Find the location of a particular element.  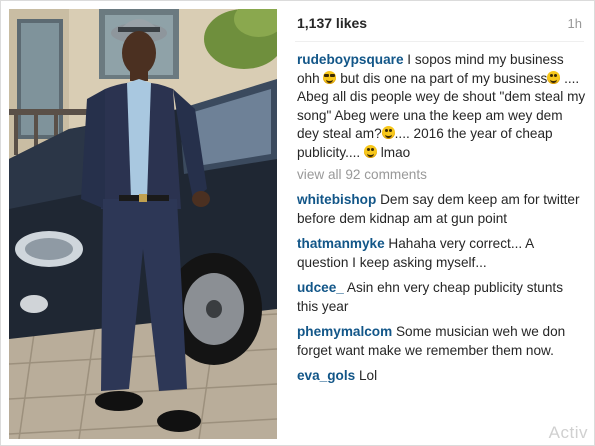

comment-username: whitebishop is located at coordinates (336, 199).